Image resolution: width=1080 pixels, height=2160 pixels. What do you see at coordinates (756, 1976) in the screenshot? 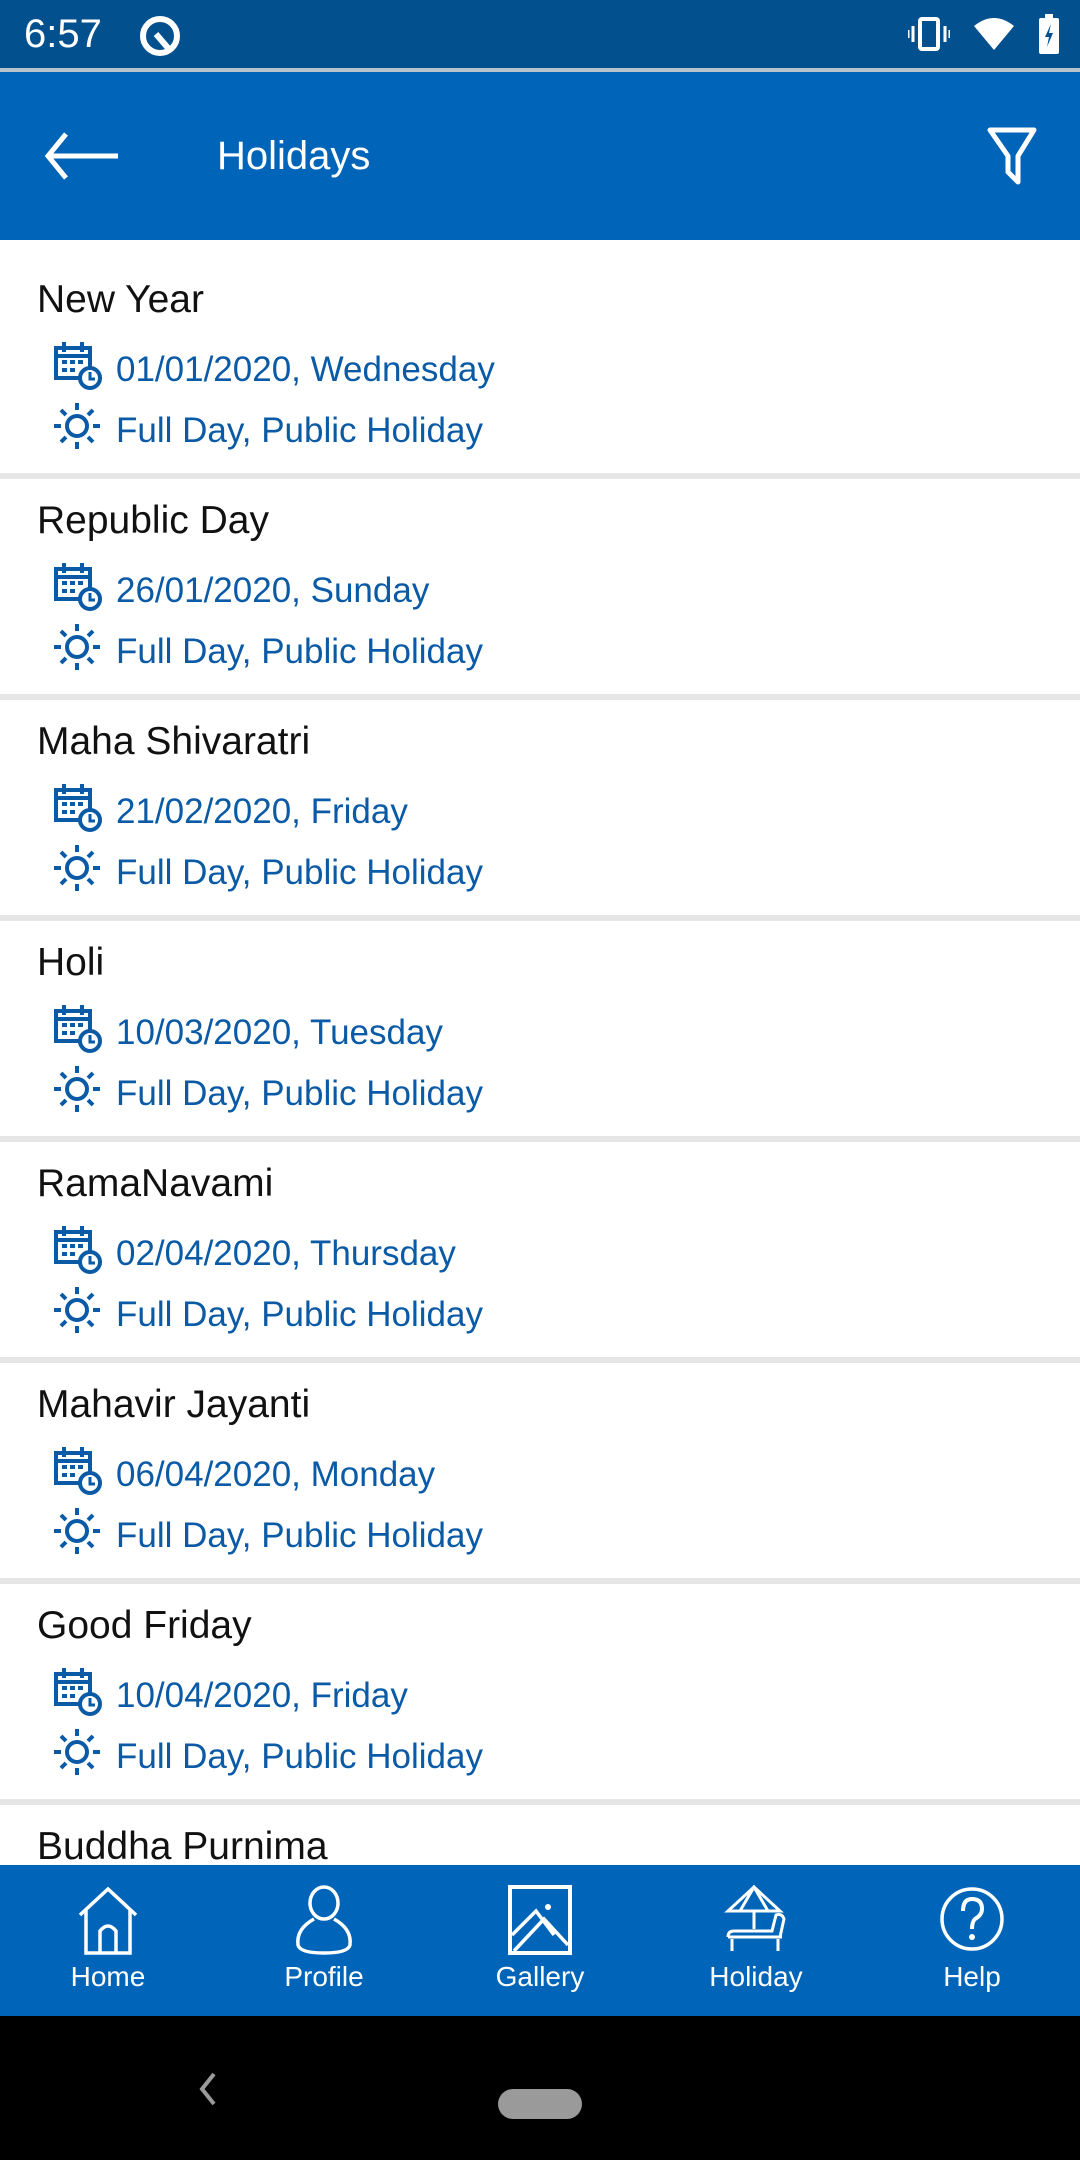
I see `nav-label: Holiday` at bounding box center [756, 1976].